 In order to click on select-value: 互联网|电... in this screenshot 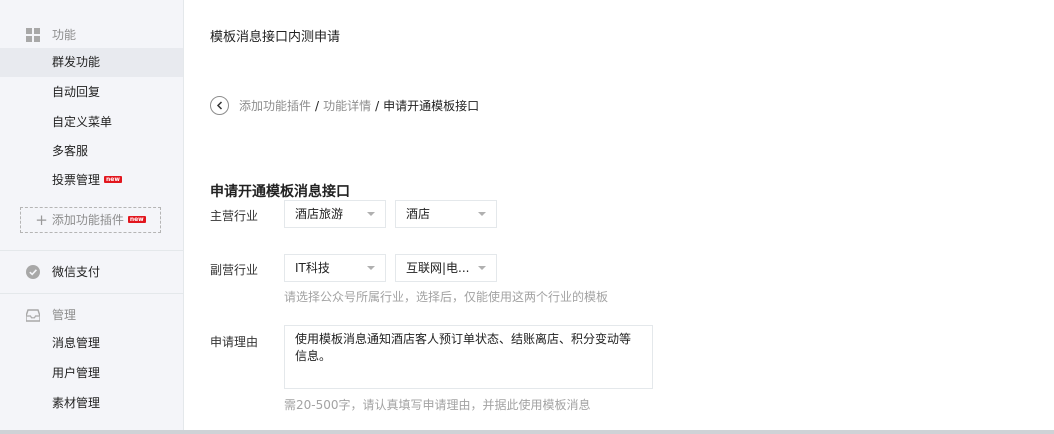, I will do `click(438, 268)`.